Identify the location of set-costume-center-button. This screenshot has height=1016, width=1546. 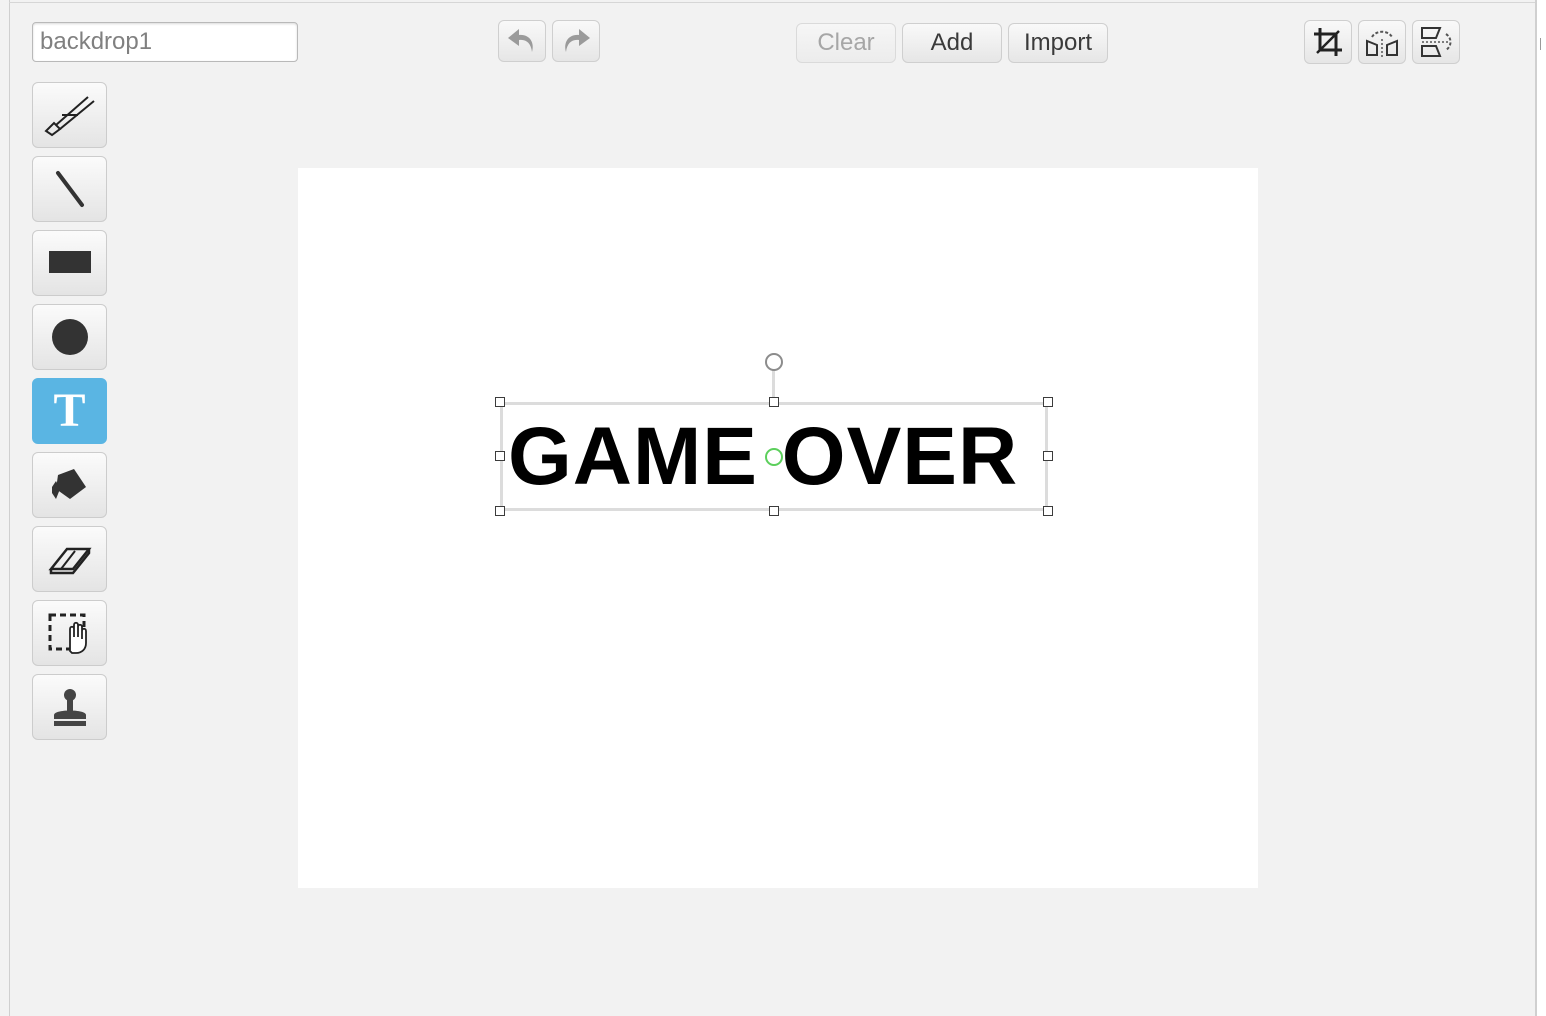
(1328, 42).